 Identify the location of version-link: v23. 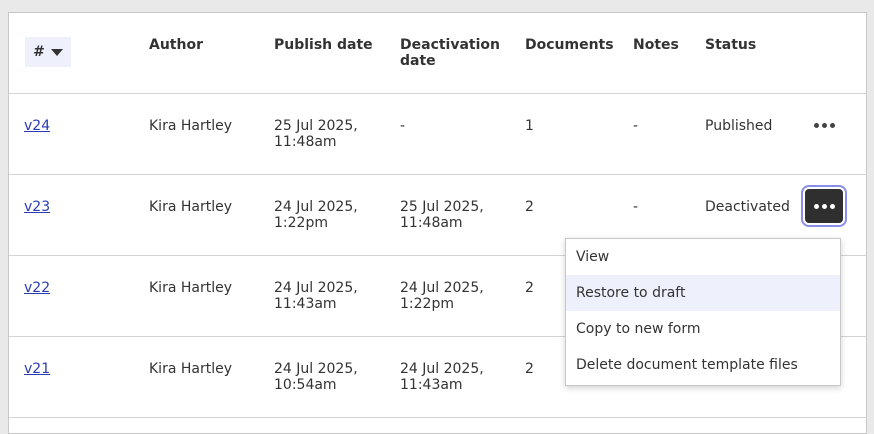
(37, 207).